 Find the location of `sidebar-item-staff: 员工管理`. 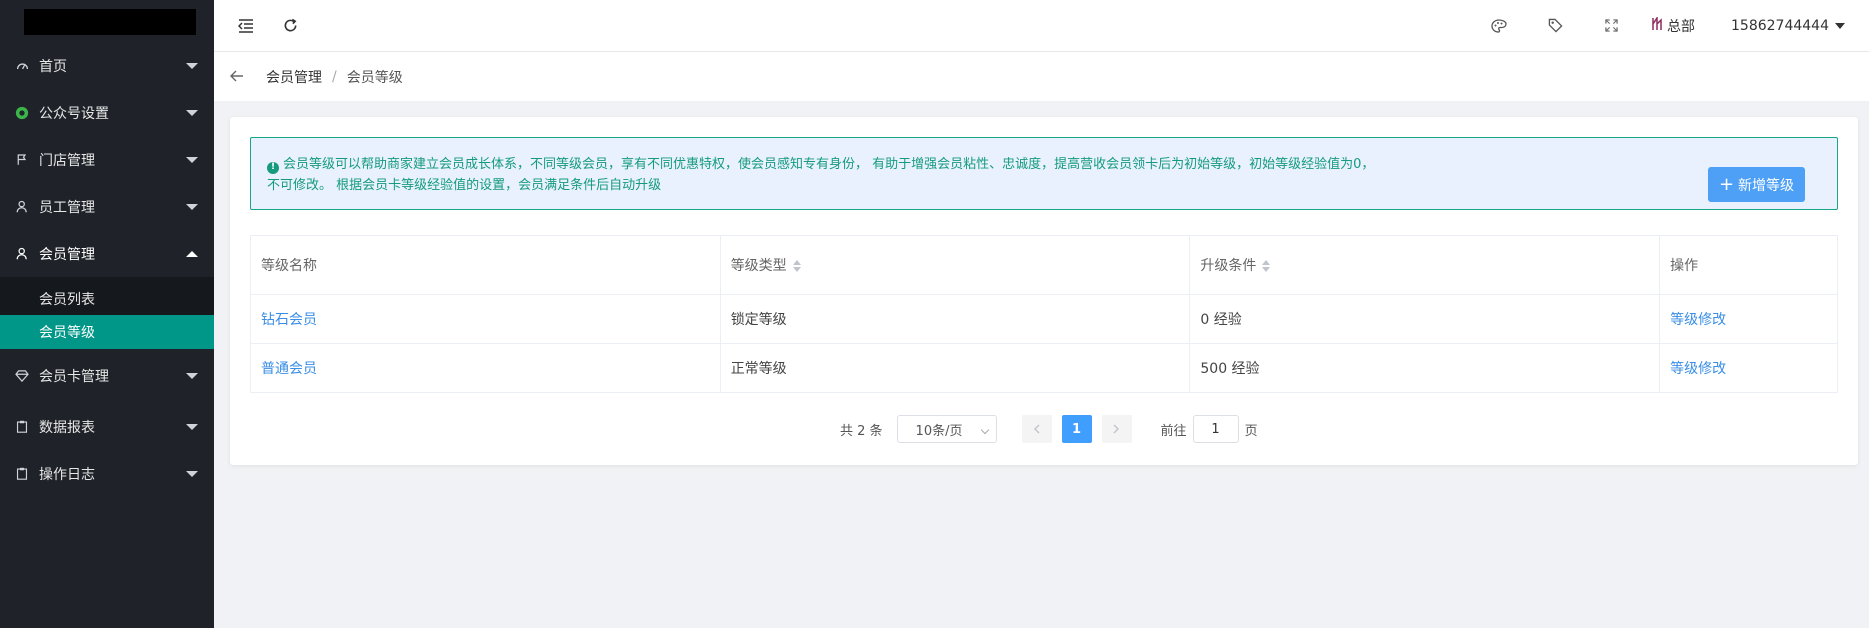

sidebar-item-staff: 员工管理 is located at coordinates (107, 206).